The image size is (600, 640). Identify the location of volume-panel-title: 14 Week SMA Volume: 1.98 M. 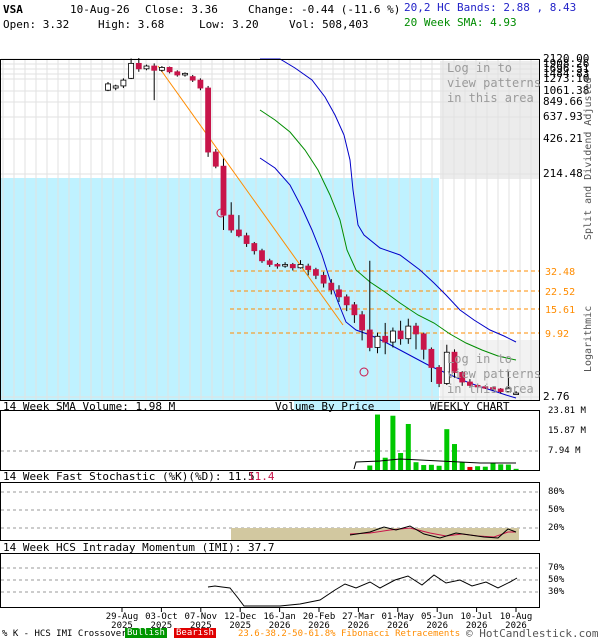
(89, 406).